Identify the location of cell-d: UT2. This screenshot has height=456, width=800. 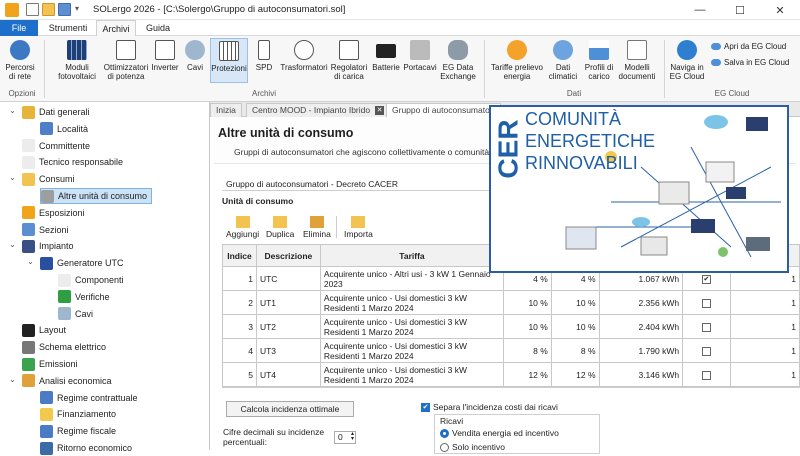
(288, 326).